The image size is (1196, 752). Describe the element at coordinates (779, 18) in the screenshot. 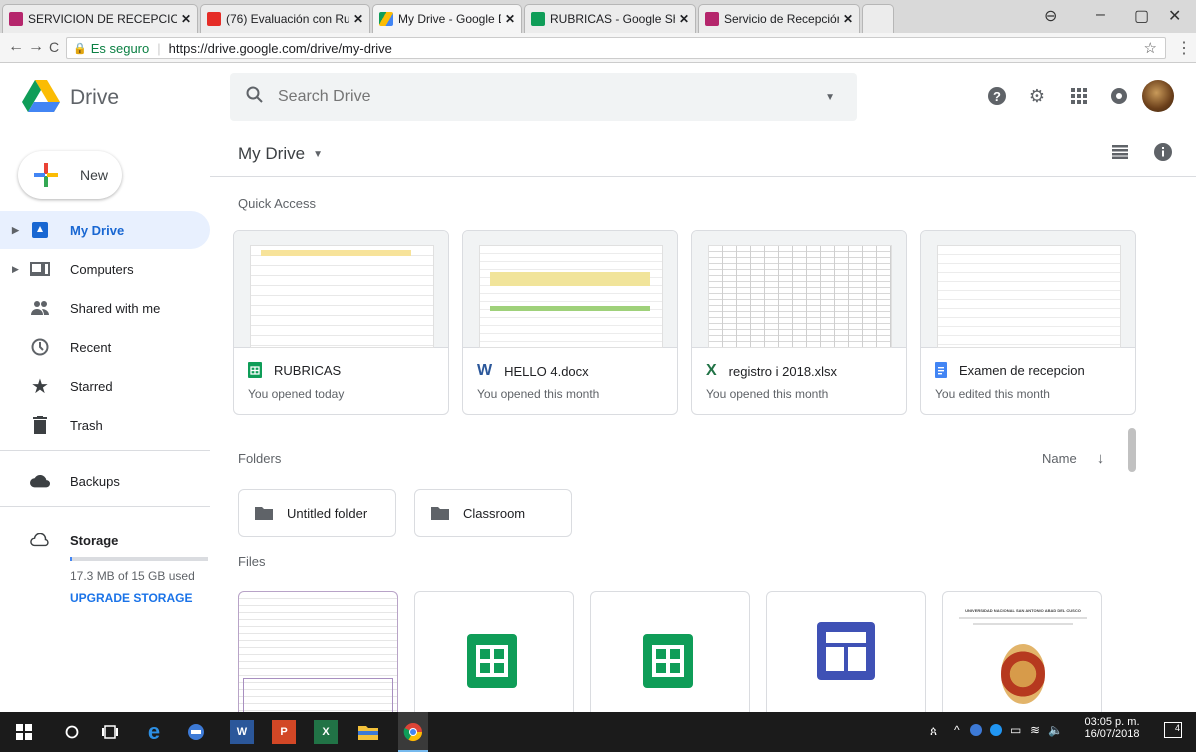

I see `browser-tab: Servicio de Recepción, Re✕` at that location.